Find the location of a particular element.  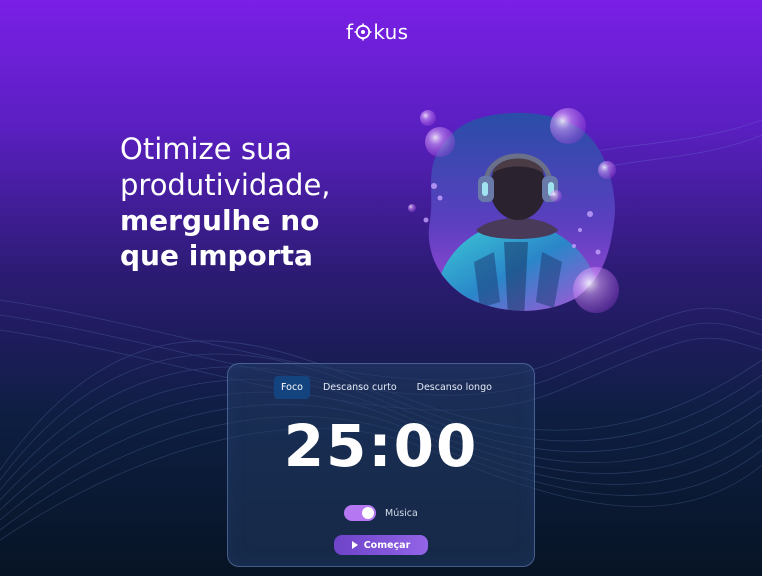

start-button: Começar is located at coordinates (381, 545).